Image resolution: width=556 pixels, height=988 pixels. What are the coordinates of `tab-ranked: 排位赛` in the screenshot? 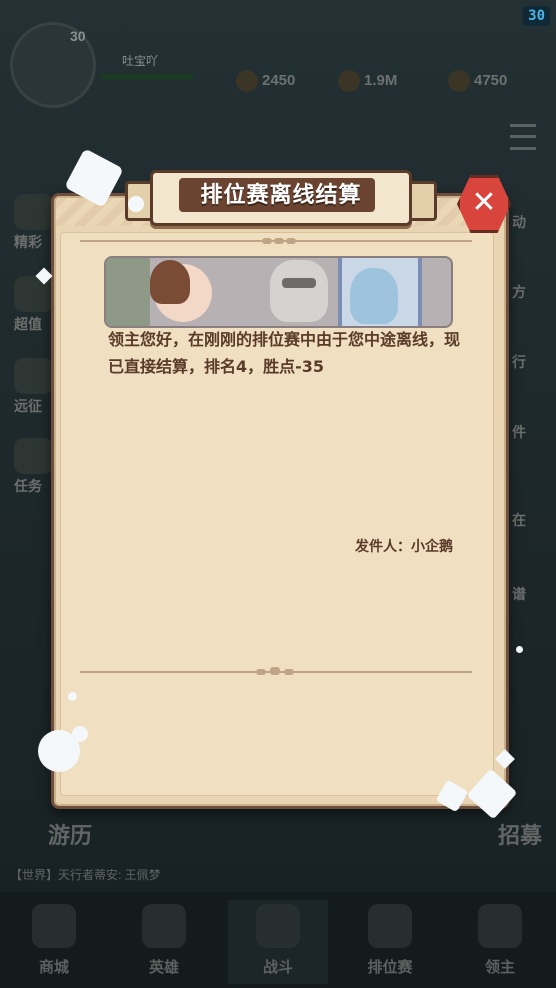 It's located at (390, 942).